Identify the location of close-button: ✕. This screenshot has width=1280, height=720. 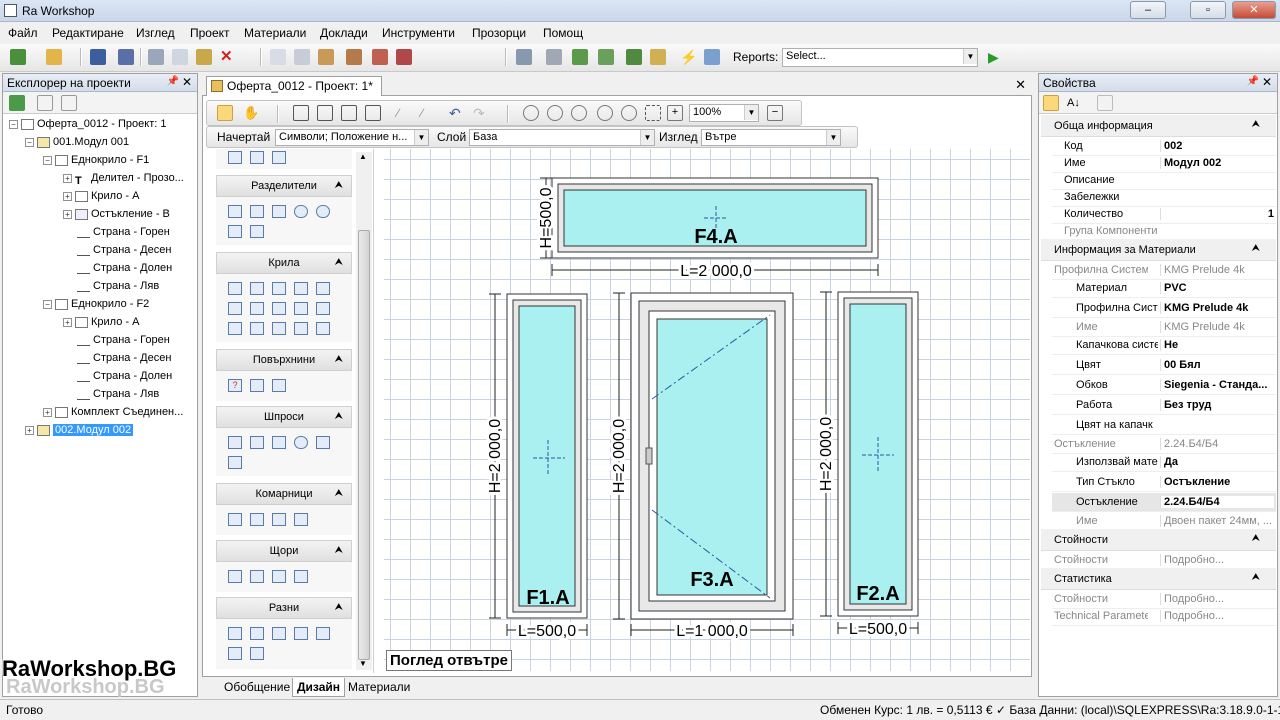
(1254, 10).